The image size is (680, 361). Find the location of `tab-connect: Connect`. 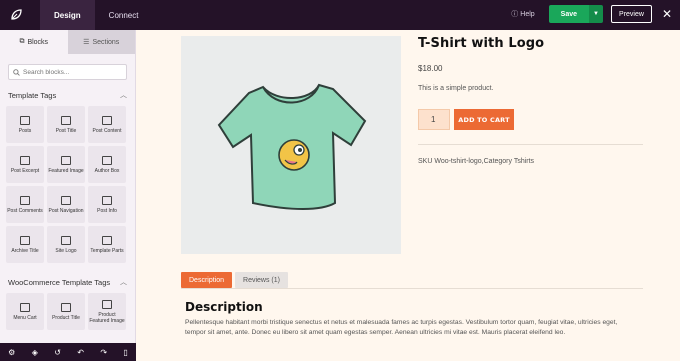

tab-connect: Connect is located at coordinates (124, 15).